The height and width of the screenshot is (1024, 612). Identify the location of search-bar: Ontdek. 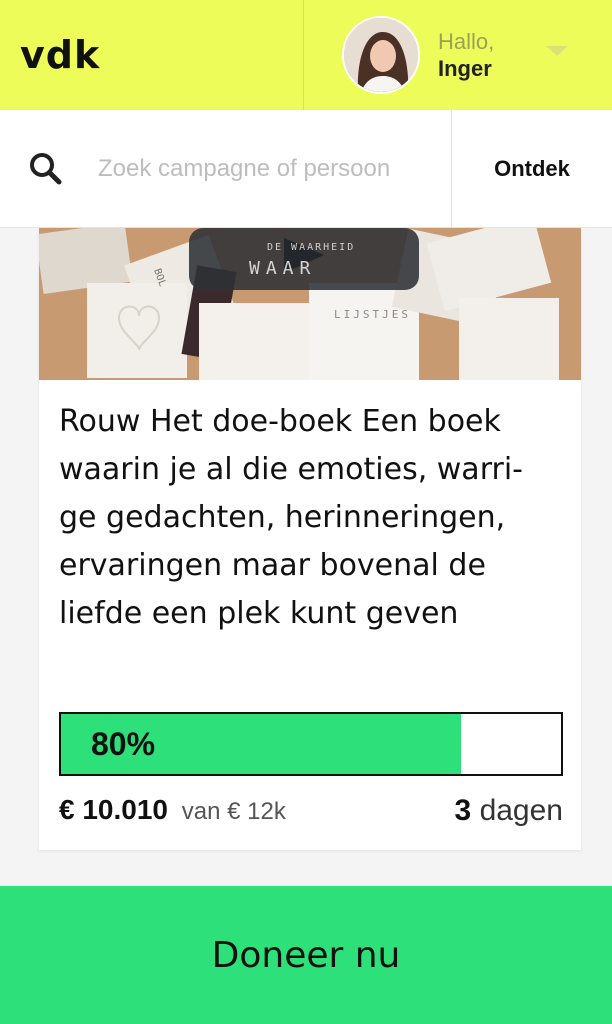
(306, 169).